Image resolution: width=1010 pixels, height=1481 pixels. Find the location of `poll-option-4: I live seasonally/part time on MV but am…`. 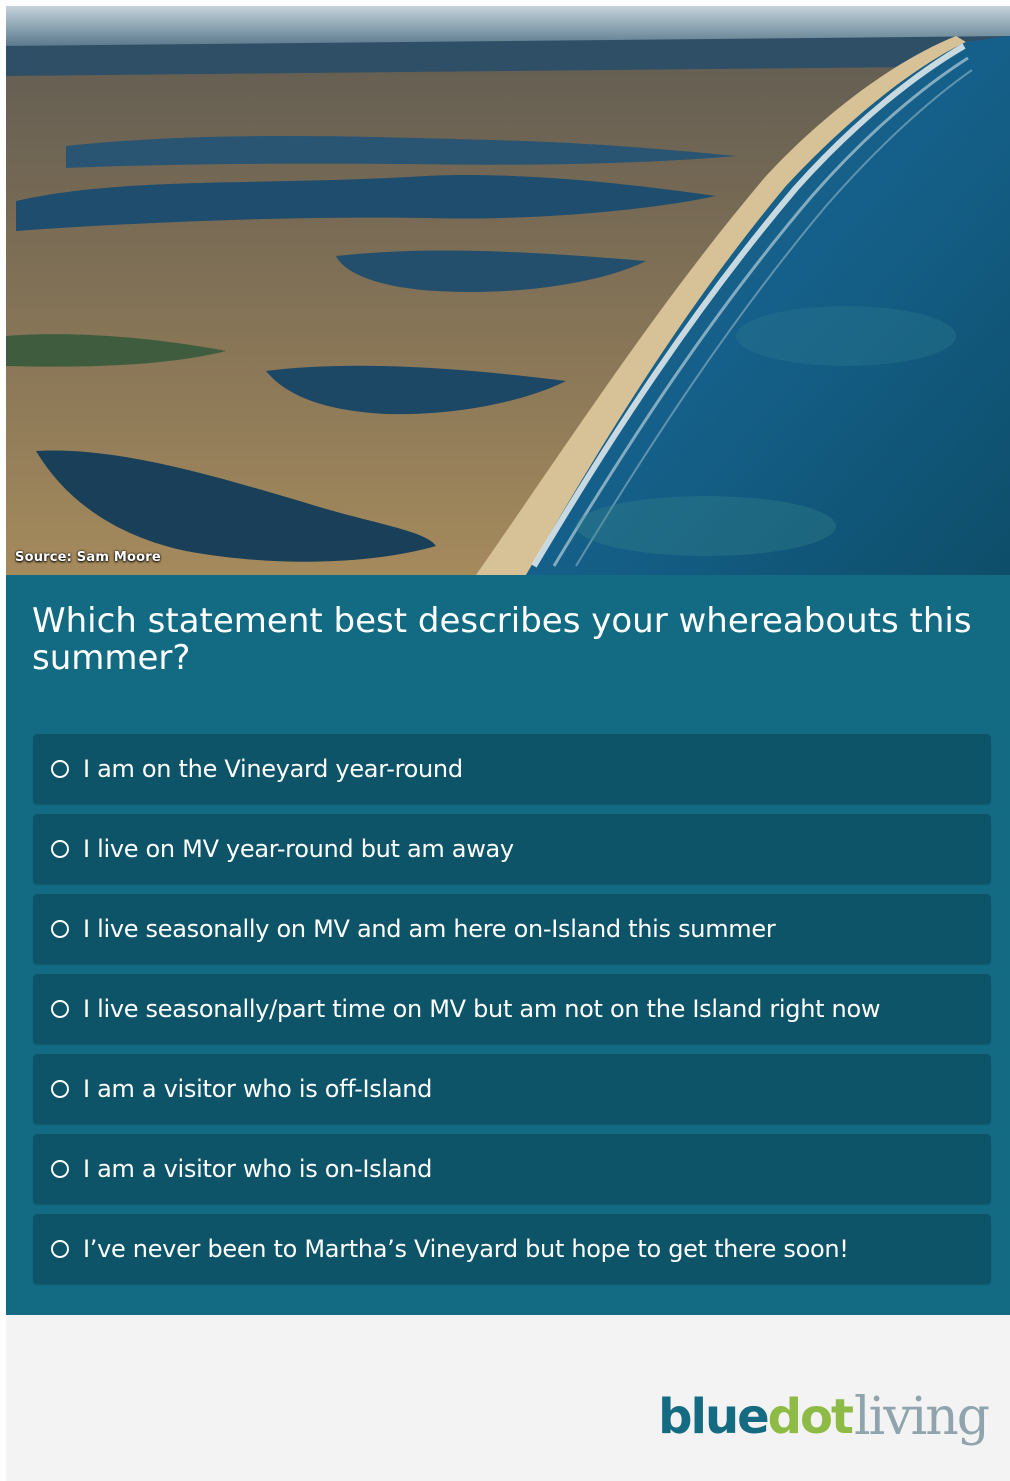

poll-option-4: I live seasonally/part time on MV but am… is located at coordinates (512, 1009).